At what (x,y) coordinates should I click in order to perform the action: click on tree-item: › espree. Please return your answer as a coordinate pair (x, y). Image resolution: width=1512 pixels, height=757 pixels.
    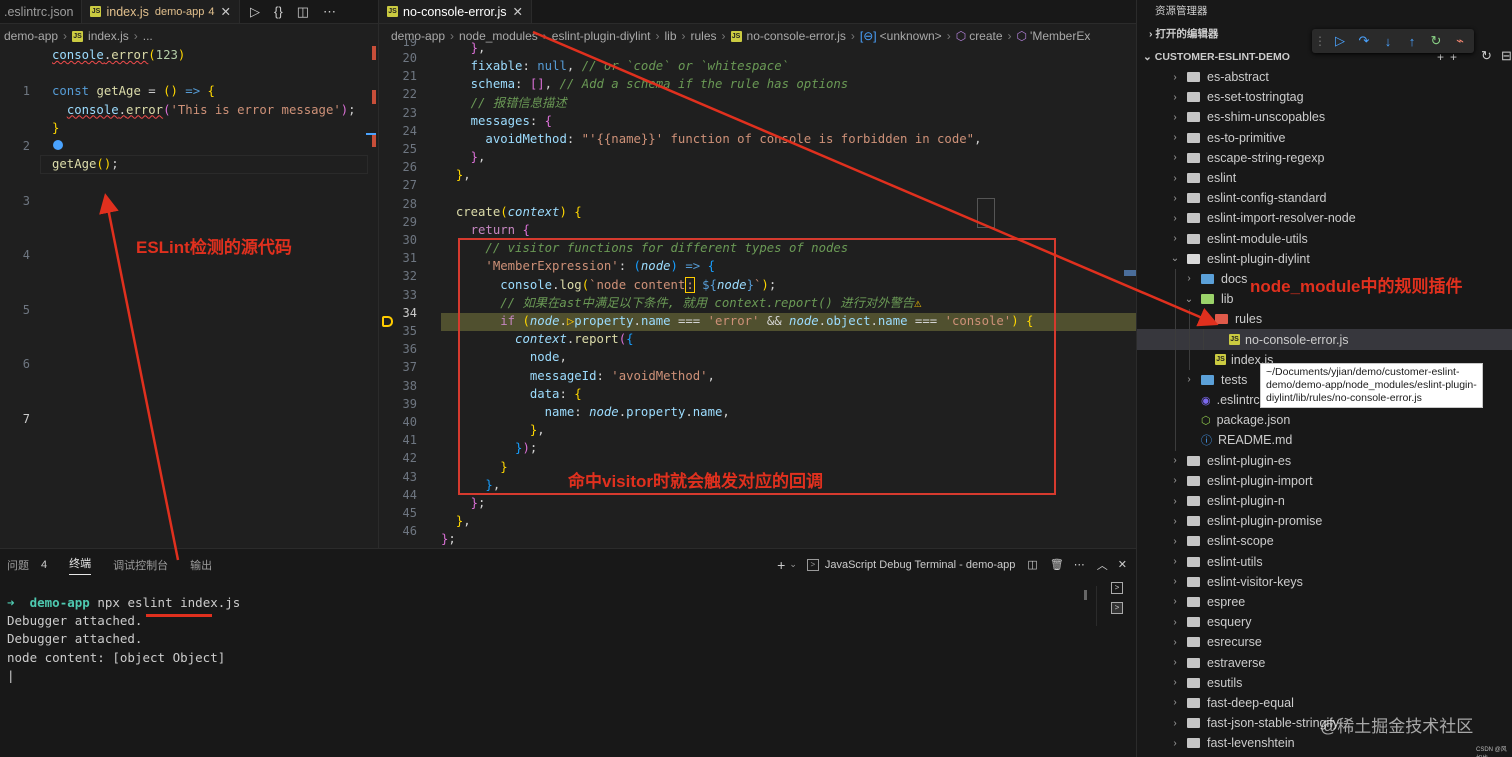
    Looking at the image, I should click on (1324, 602).